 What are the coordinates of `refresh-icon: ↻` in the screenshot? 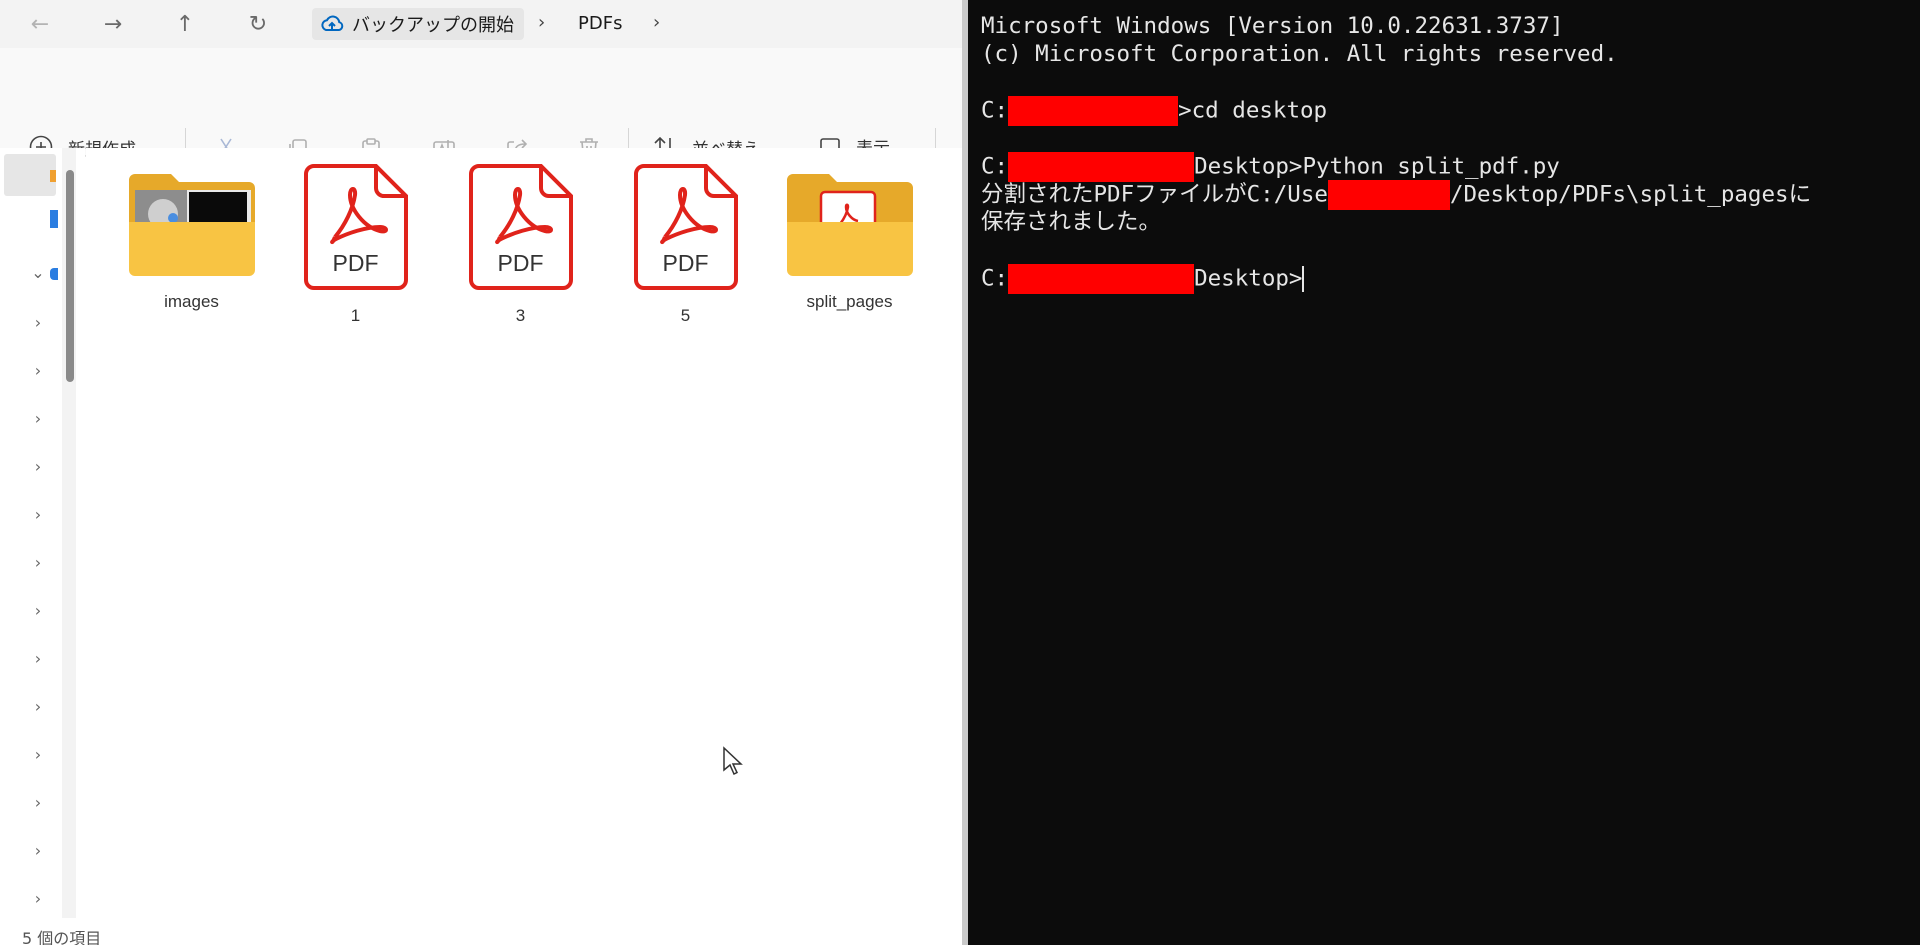 It's located at (258, 24).